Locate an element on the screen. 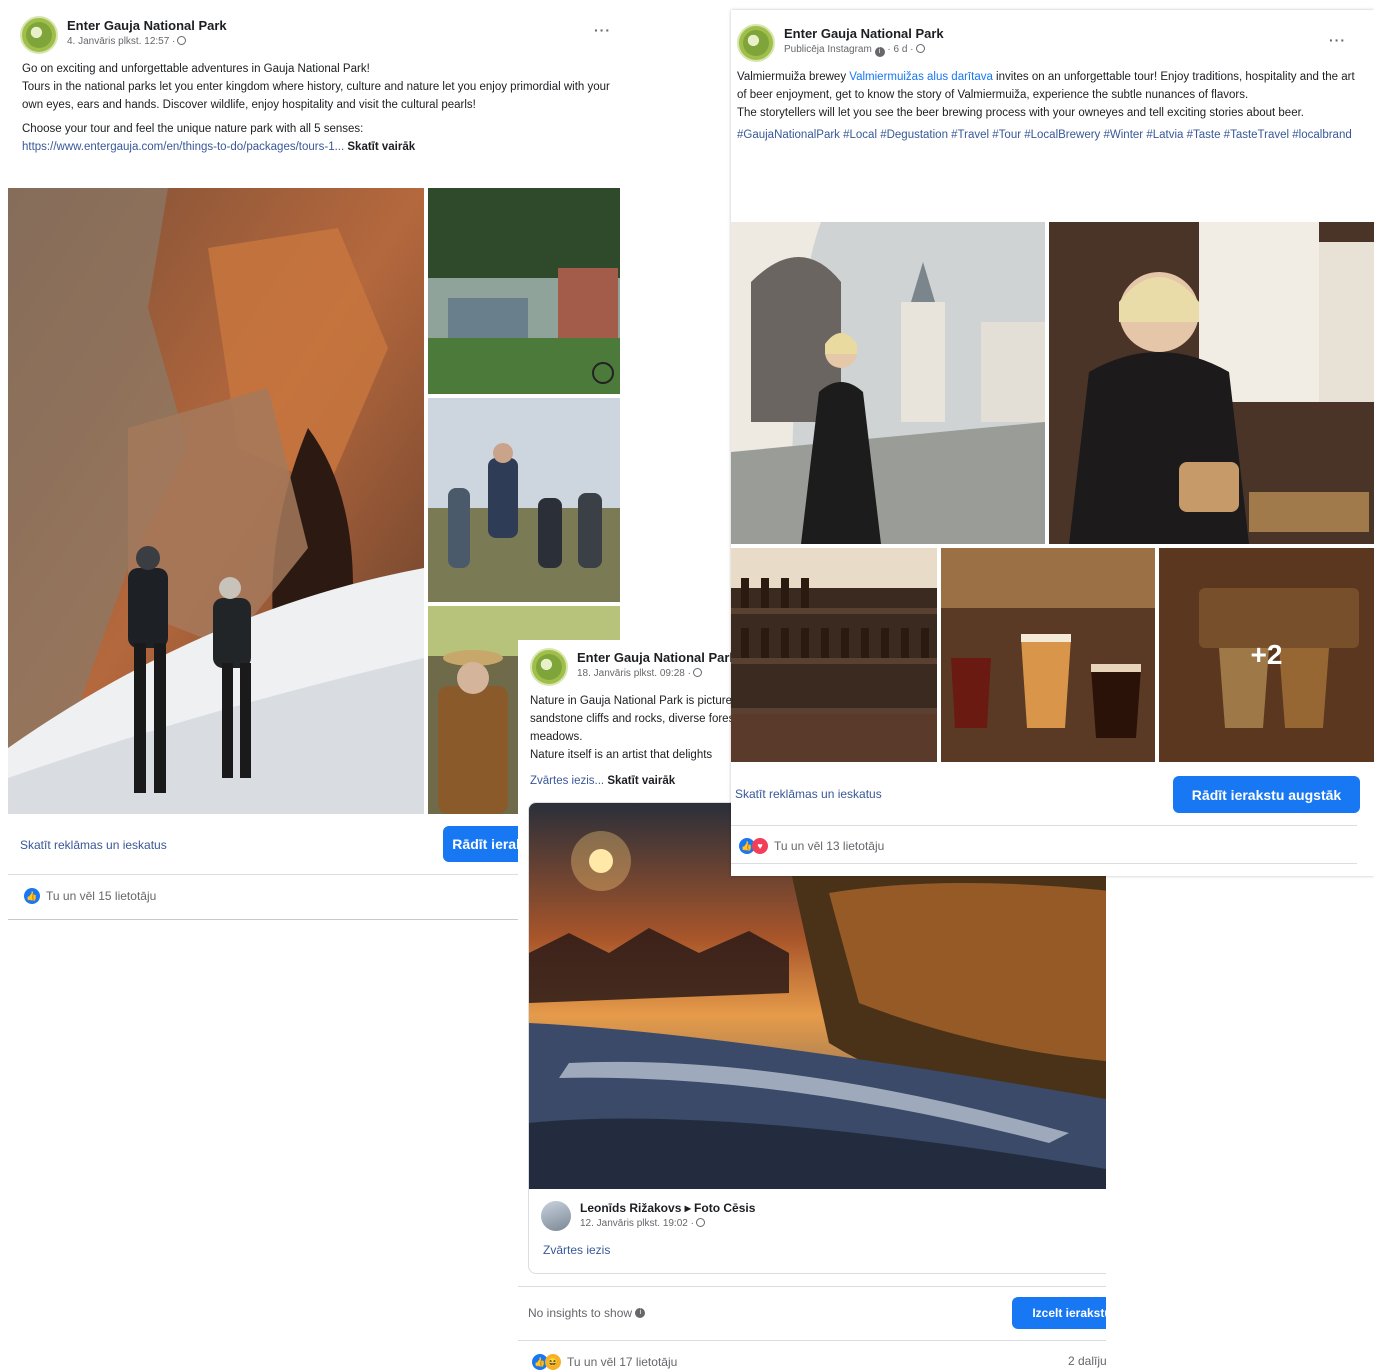  love-reaction-icon: ♥ is located at coordinates (760, 846).